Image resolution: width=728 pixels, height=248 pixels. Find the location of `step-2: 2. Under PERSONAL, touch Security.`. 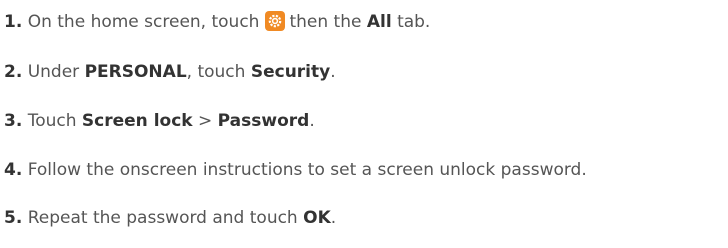

step-2: 2. Under PERSONAL, touch Security. is located at coordinates (170, 72).